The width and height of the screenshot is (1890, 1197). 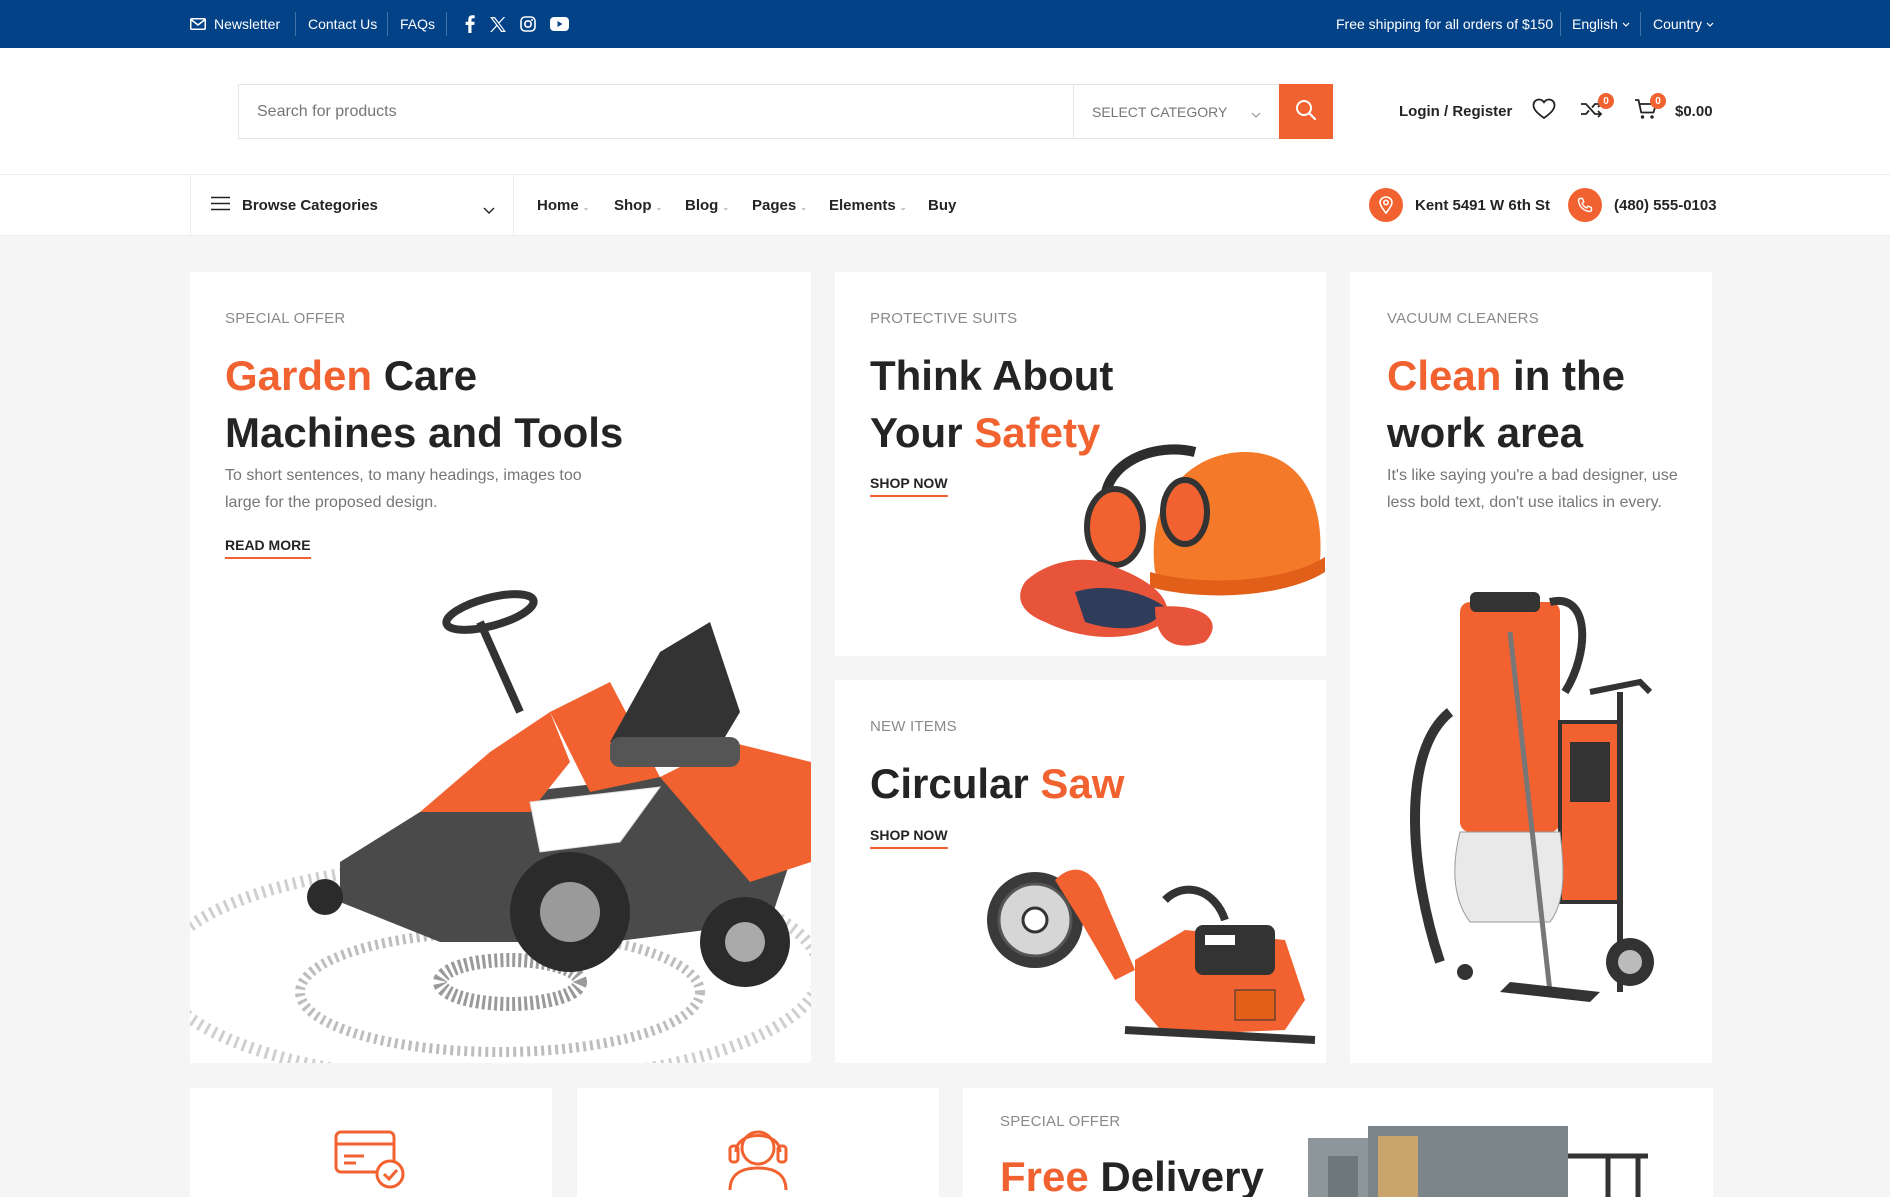 I want to click on promo-card-saw: NEW ITEMS Circular Saw SHOP NOW, so click(x=1080, y=871).